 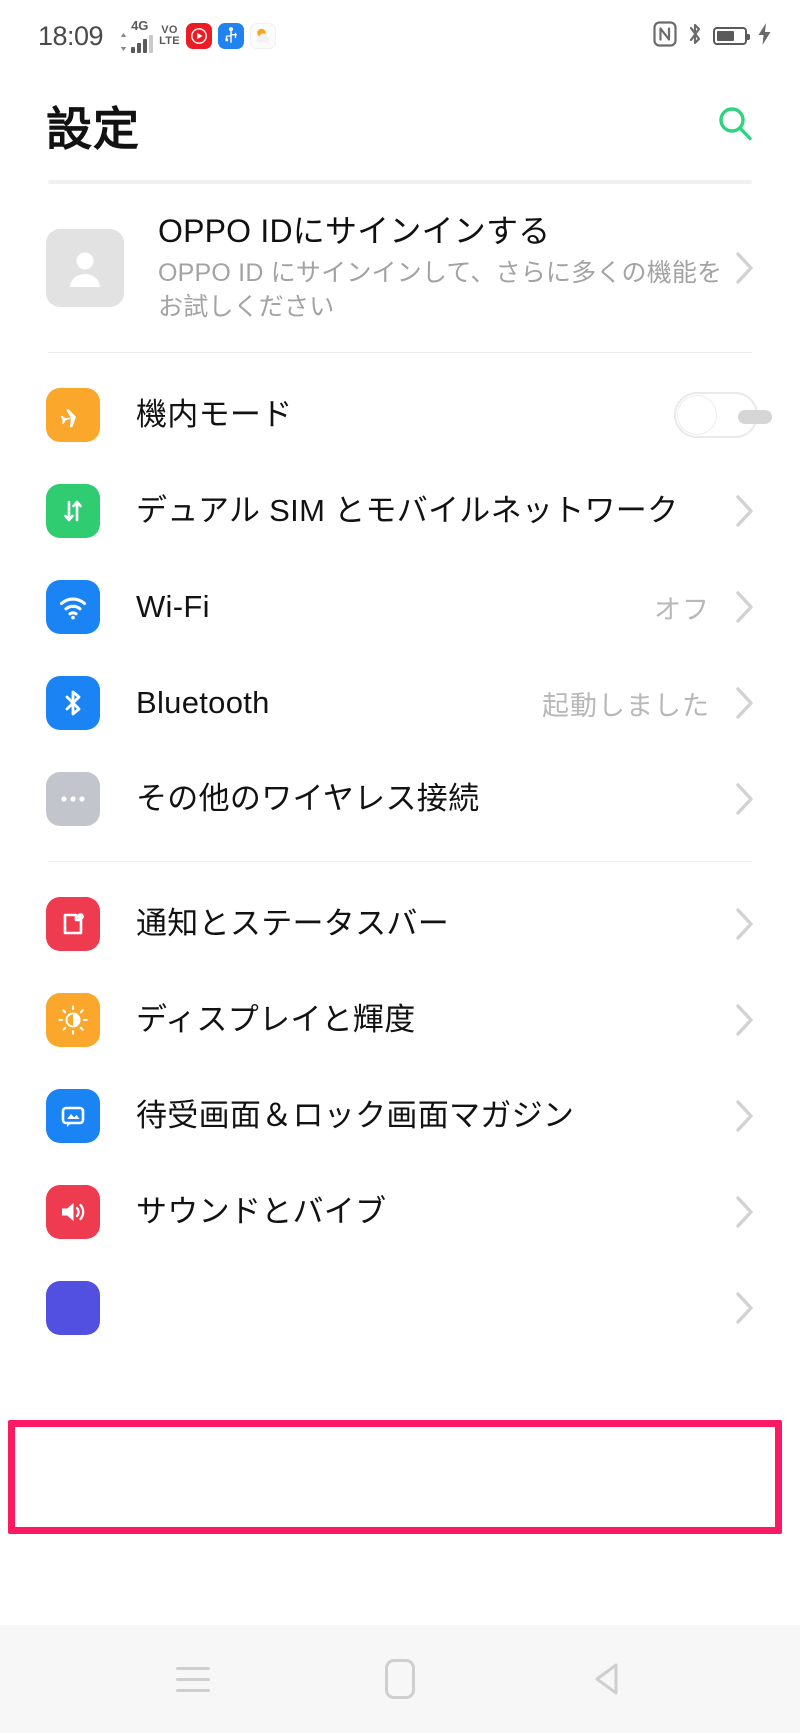 What do you see at coordinates (73, 1212) in the screenshot?
I see `sound-icon` at bounding box center [73, 1212].